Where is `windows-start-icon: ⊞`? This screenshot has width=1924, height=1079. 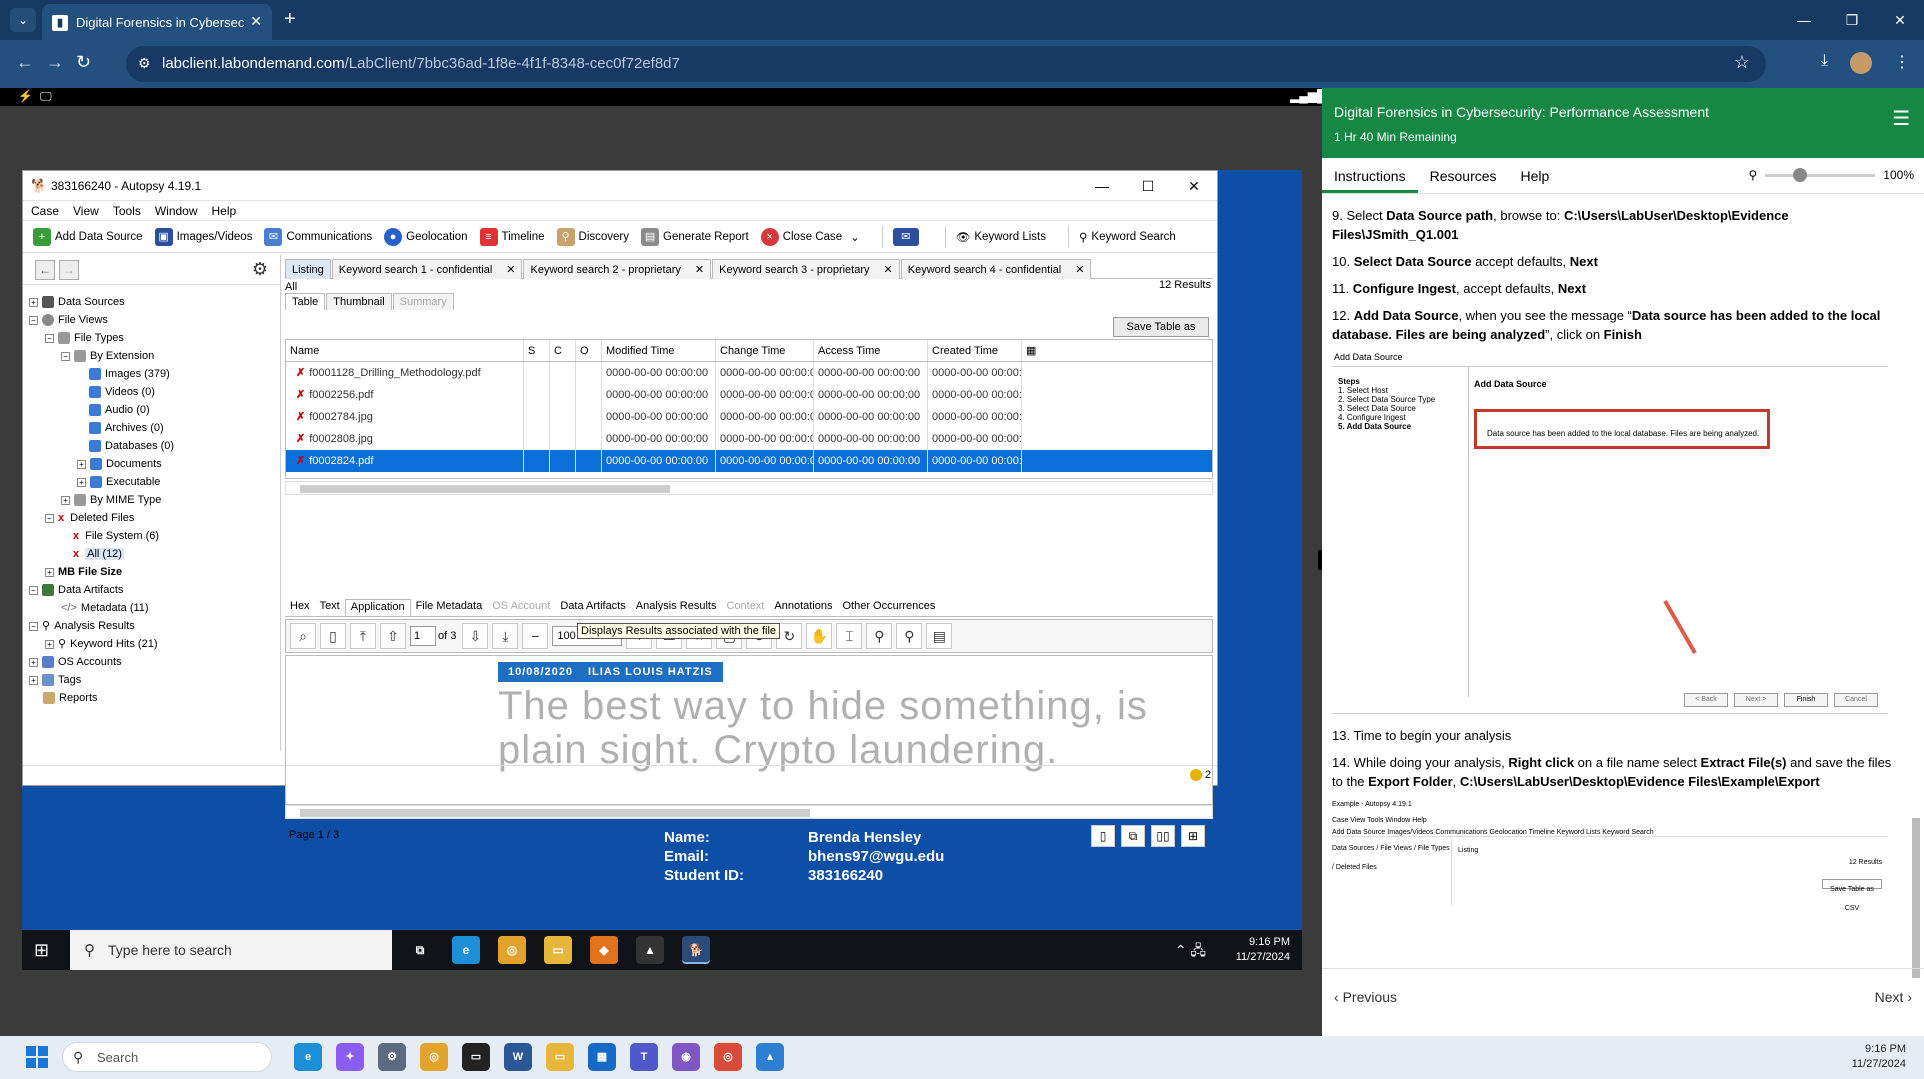
windows-start-icon: ⊞ is located at coordinates (41, 950).